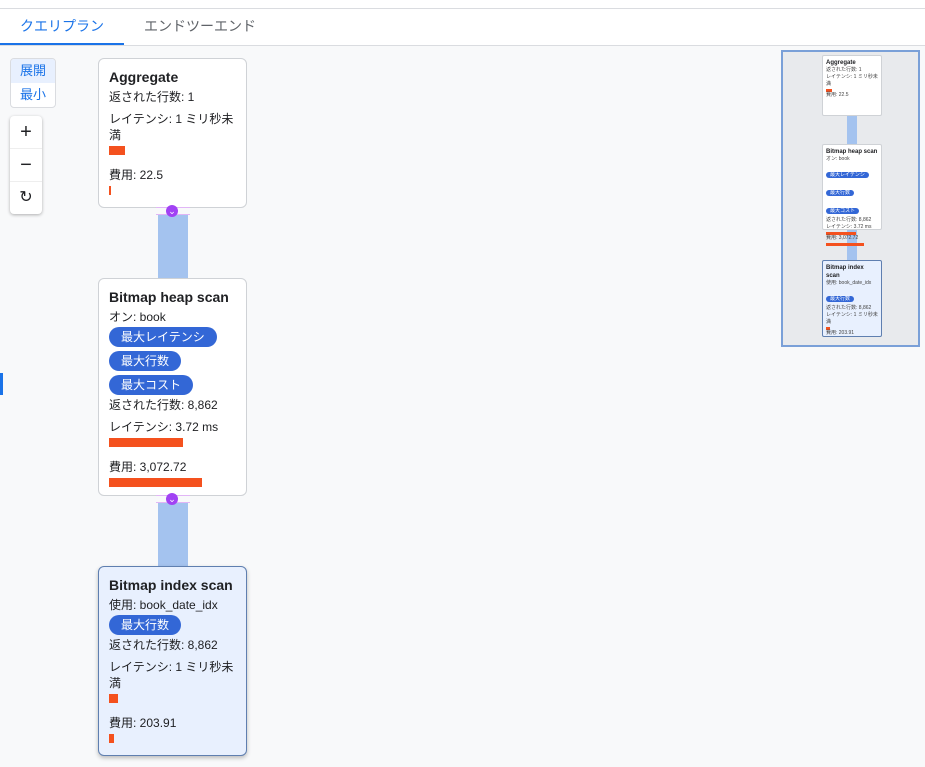 The image size is (925, 767). What do you see at coordinates (26, 132) in the screenshot?
I see `zoom-in-button: +` at bounding box center [26, 132].